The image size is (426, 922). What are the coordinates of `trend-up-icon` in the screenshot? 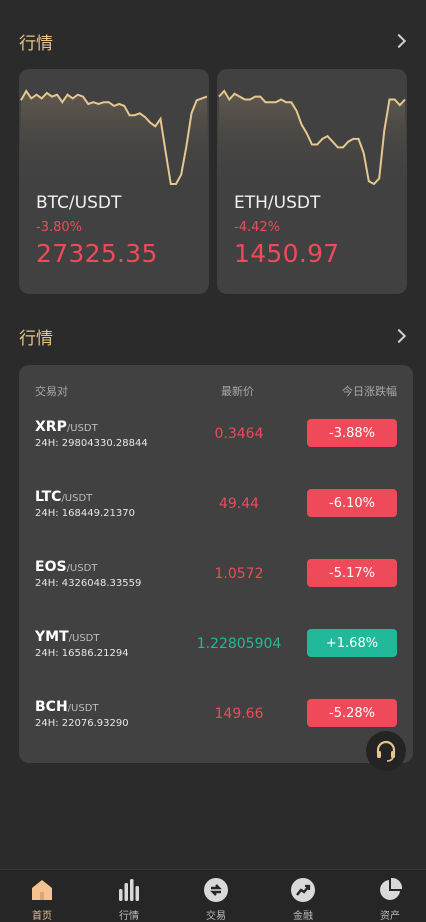 It's located at (303, 890).